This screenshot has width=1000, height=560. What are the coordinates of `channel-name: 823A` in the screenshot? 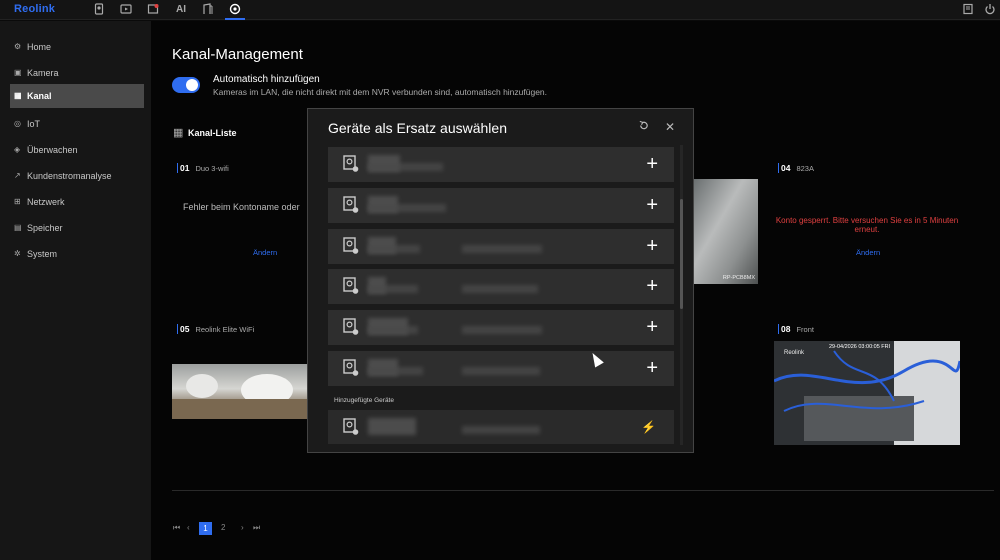 It's located at (805, 168).